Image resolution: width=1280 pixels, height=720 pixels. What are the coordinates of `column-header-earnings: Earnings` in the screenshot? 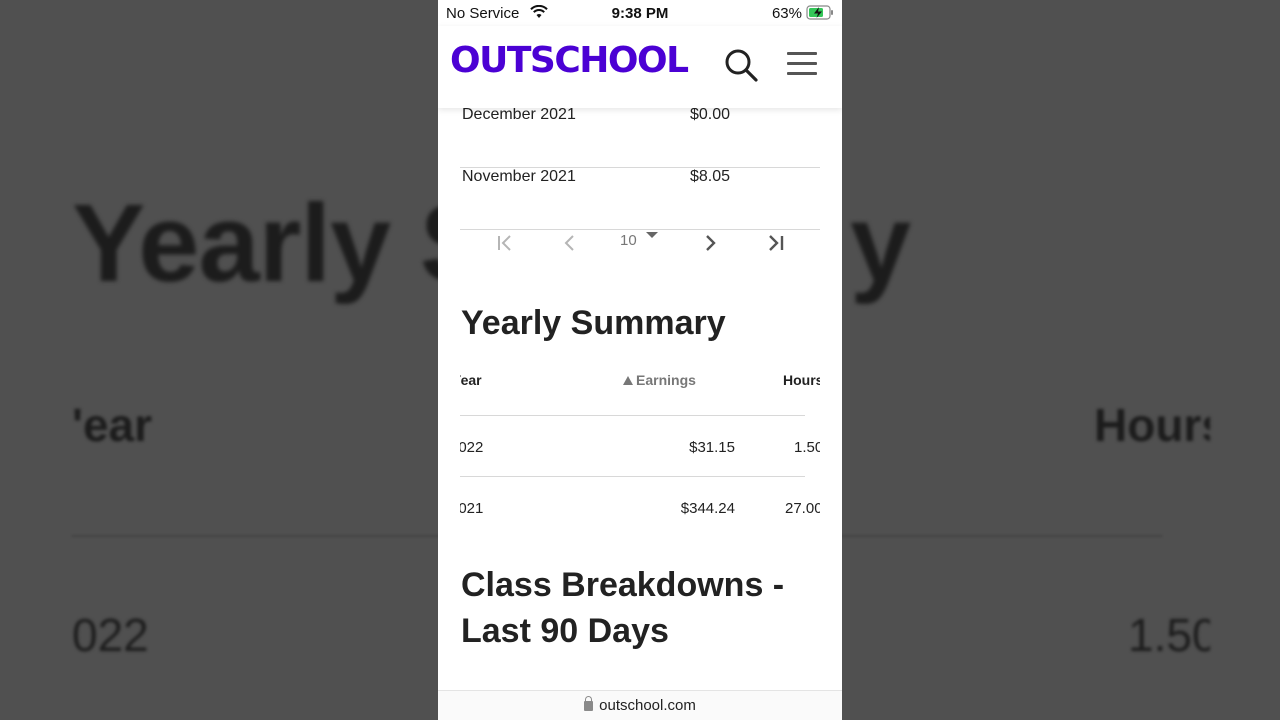 It's located at (659, 380).